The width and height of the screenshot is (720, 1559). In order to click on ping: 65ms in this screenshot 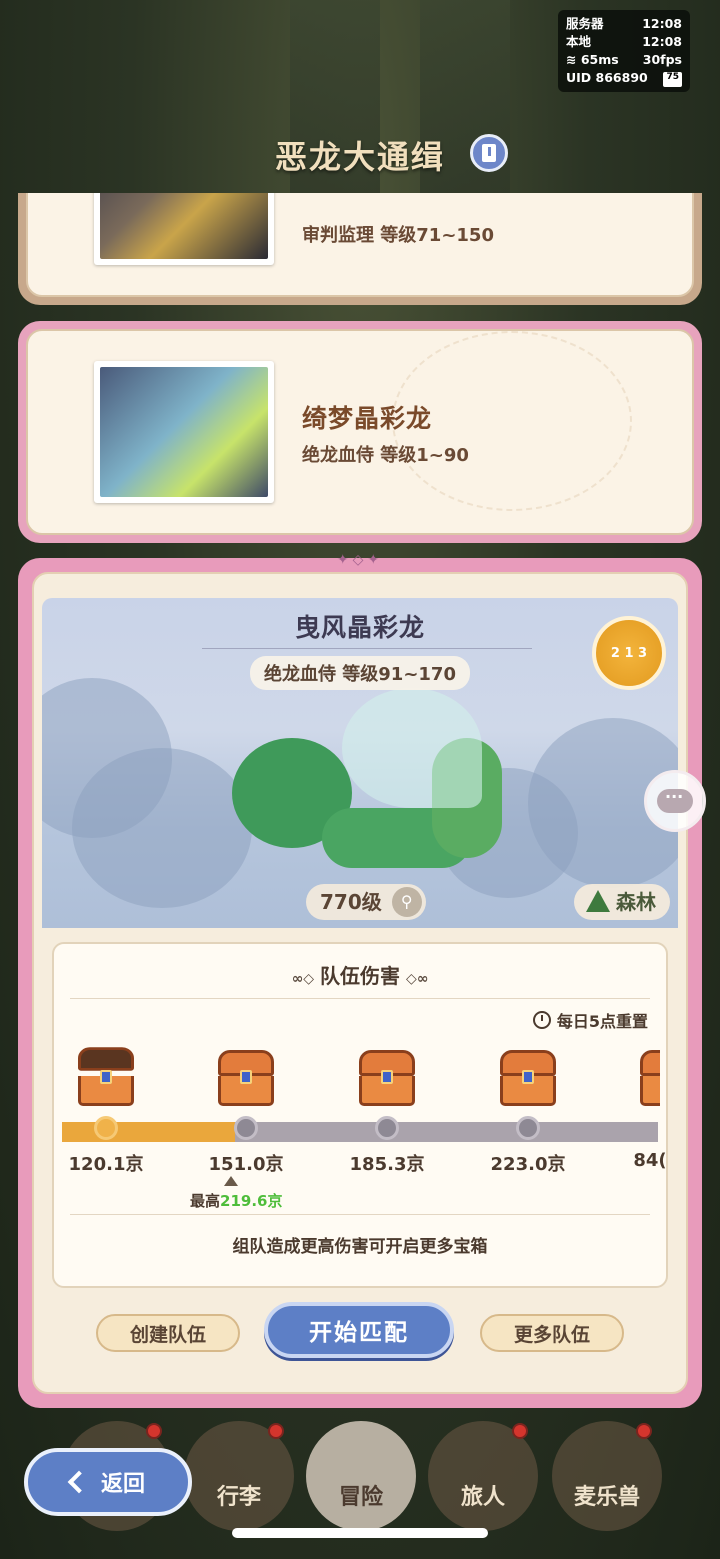, I will do `click(599, 59)`.